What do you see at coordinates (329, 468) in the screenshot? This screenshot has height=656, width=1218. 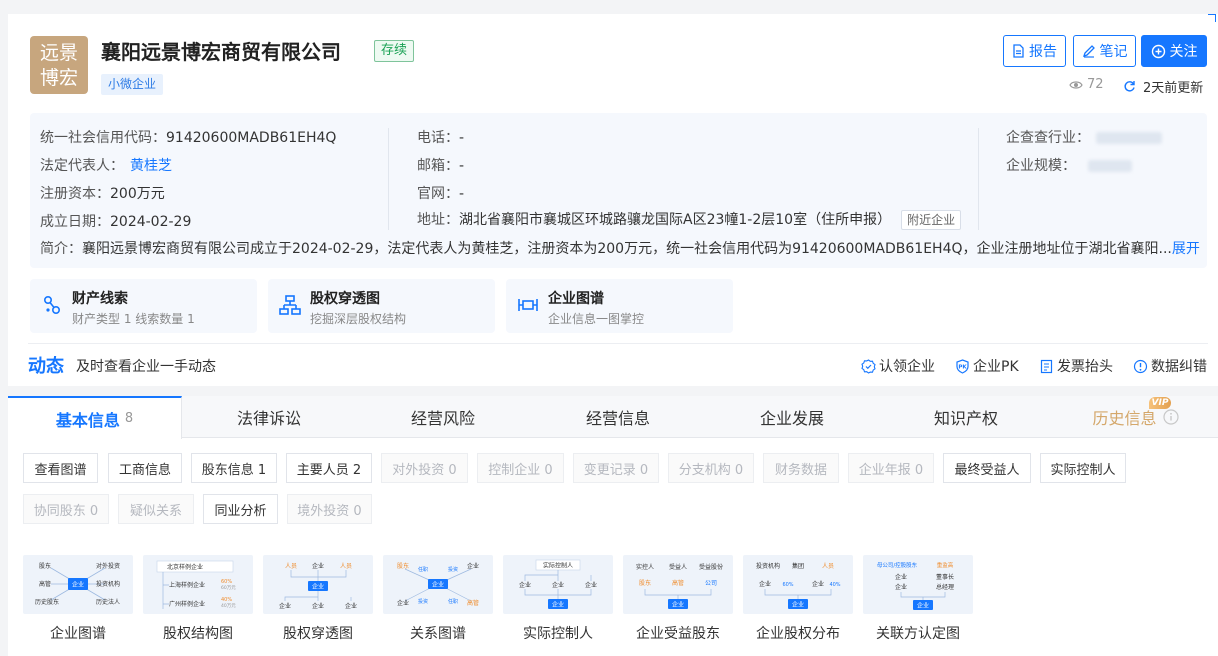 I see `filter-chip: 主要人员 2` at bounding box center [329, 468].